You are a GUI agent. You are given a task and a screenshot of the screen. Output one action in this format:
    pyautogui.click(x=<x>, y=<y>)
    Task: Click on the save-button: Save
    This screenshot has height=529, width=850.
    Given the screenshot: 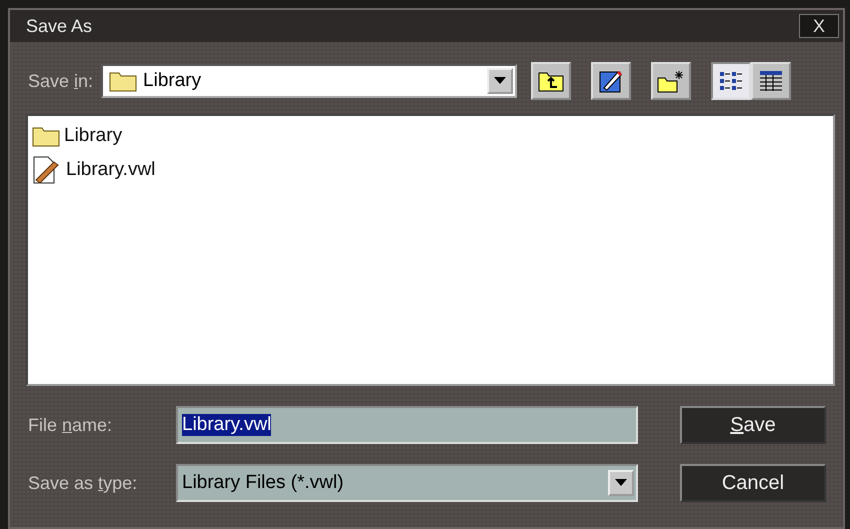 What is the action you would take?
    pyautogui.click(x=753, y=425)
    